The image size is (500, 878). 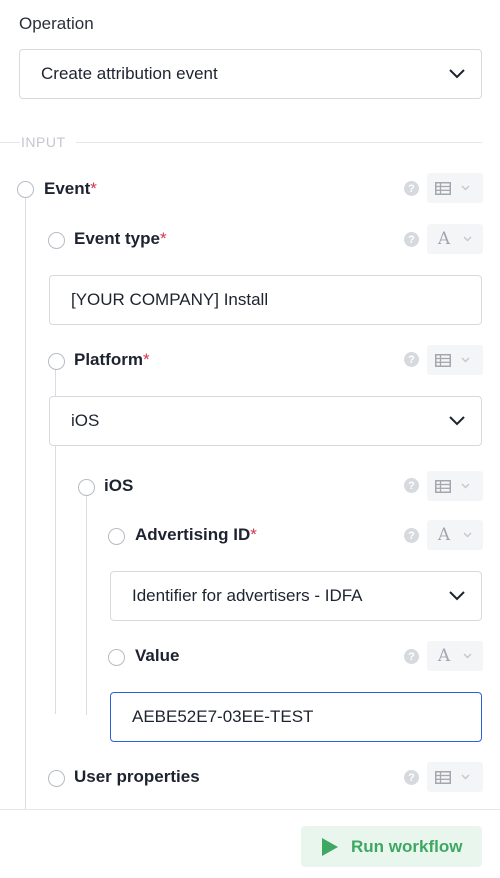 What do you see at coordinates (56, 778) in the screenshot?
I see `user-properties-radio` at bounding box center [56, 778].